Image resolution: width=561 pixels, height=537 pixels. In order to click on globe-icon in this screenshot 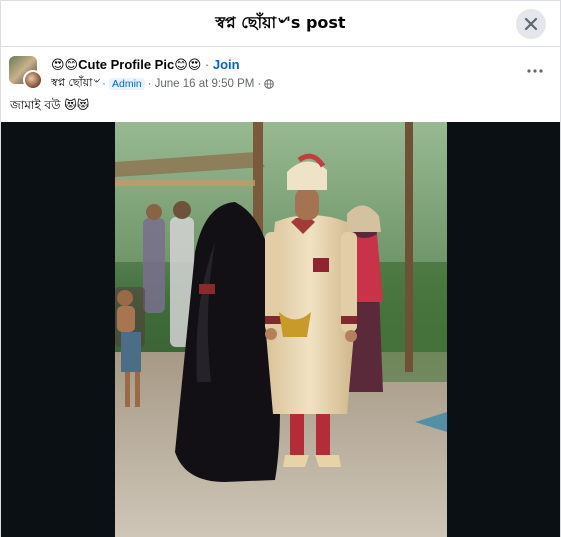, I will do `click(269, 83)`.